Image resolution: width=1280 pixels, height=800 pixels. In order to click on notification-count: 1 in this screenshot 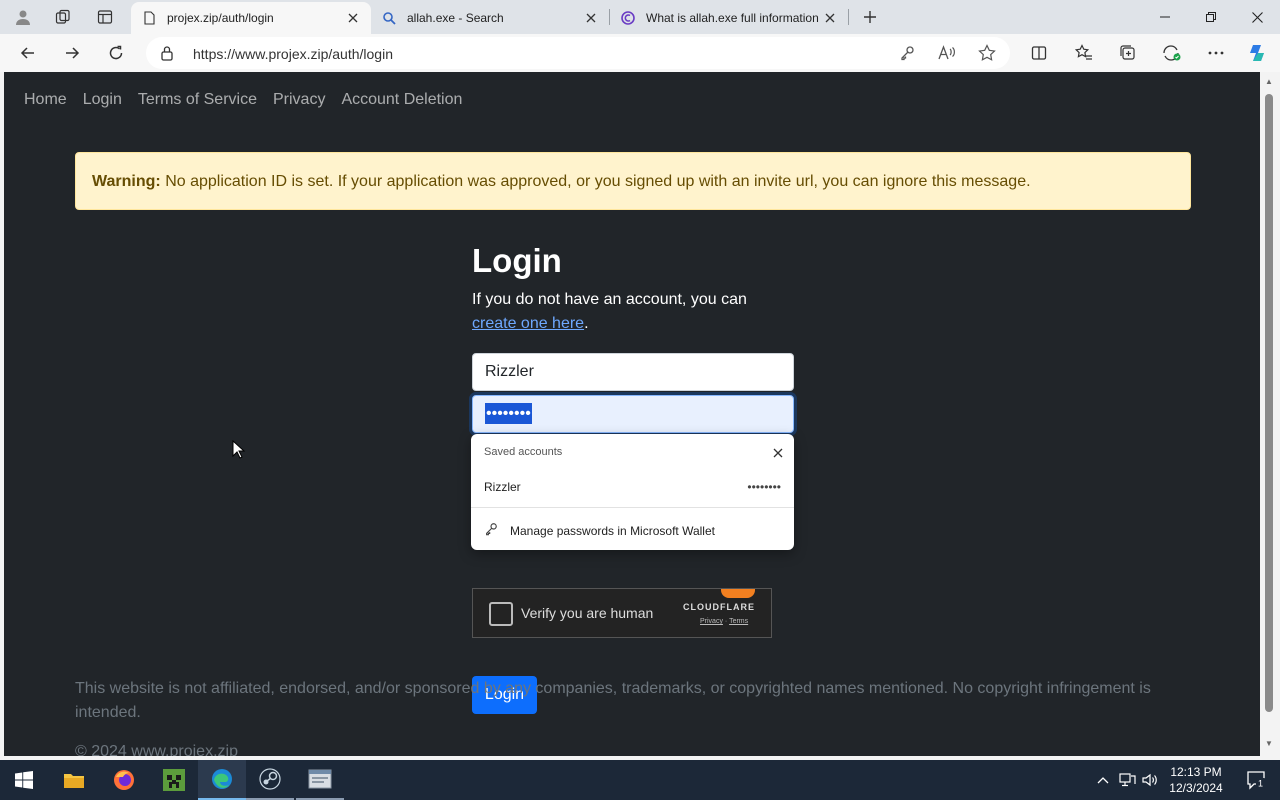, I will do `click(1260, 784)`.